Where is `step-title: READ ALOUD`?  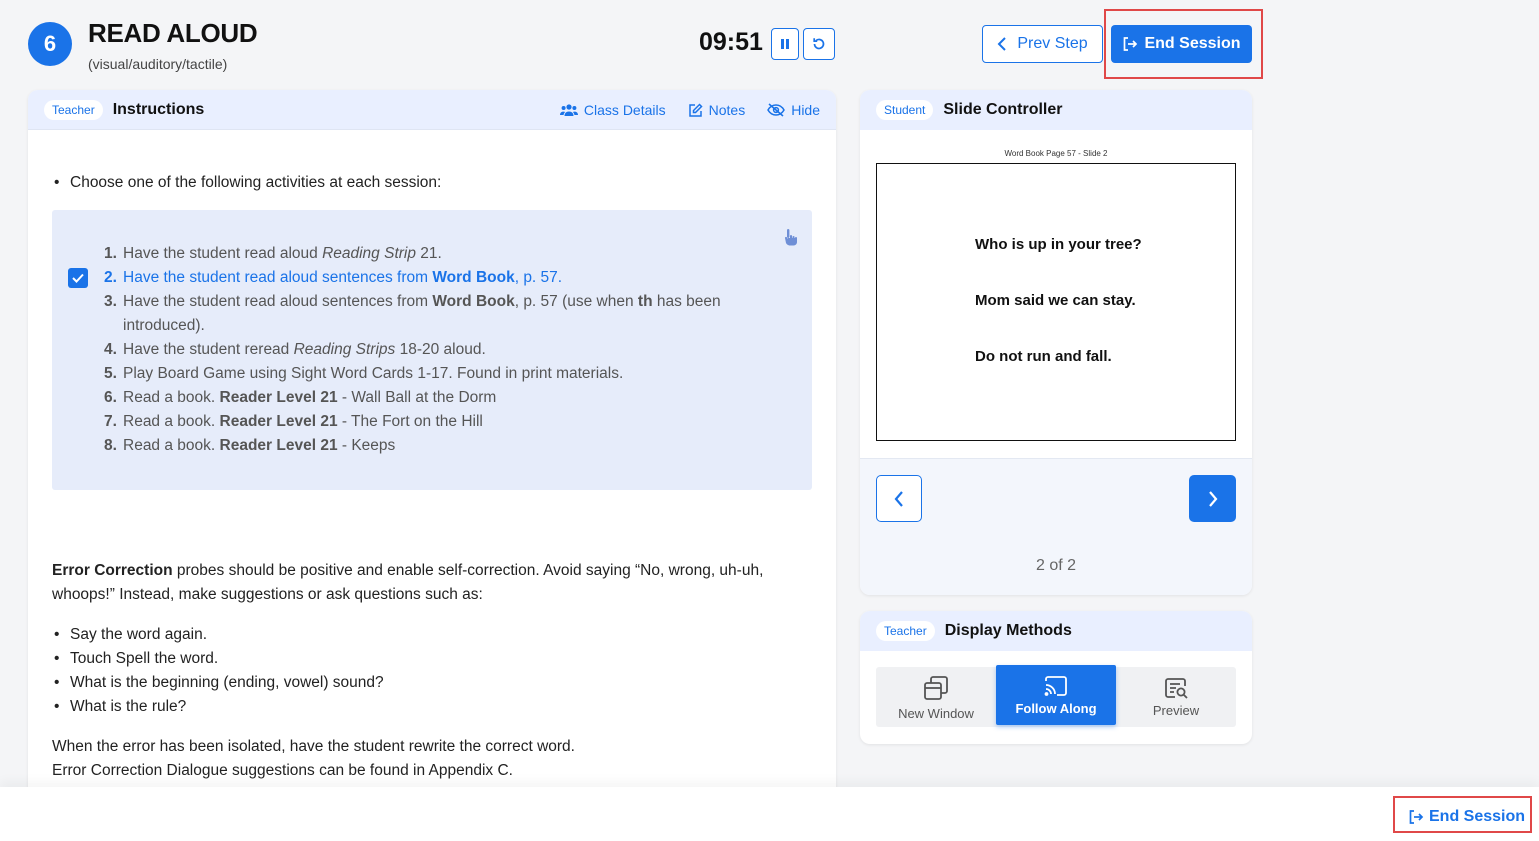
step-title: READ ALOUD is located at coordinates (173, 33).